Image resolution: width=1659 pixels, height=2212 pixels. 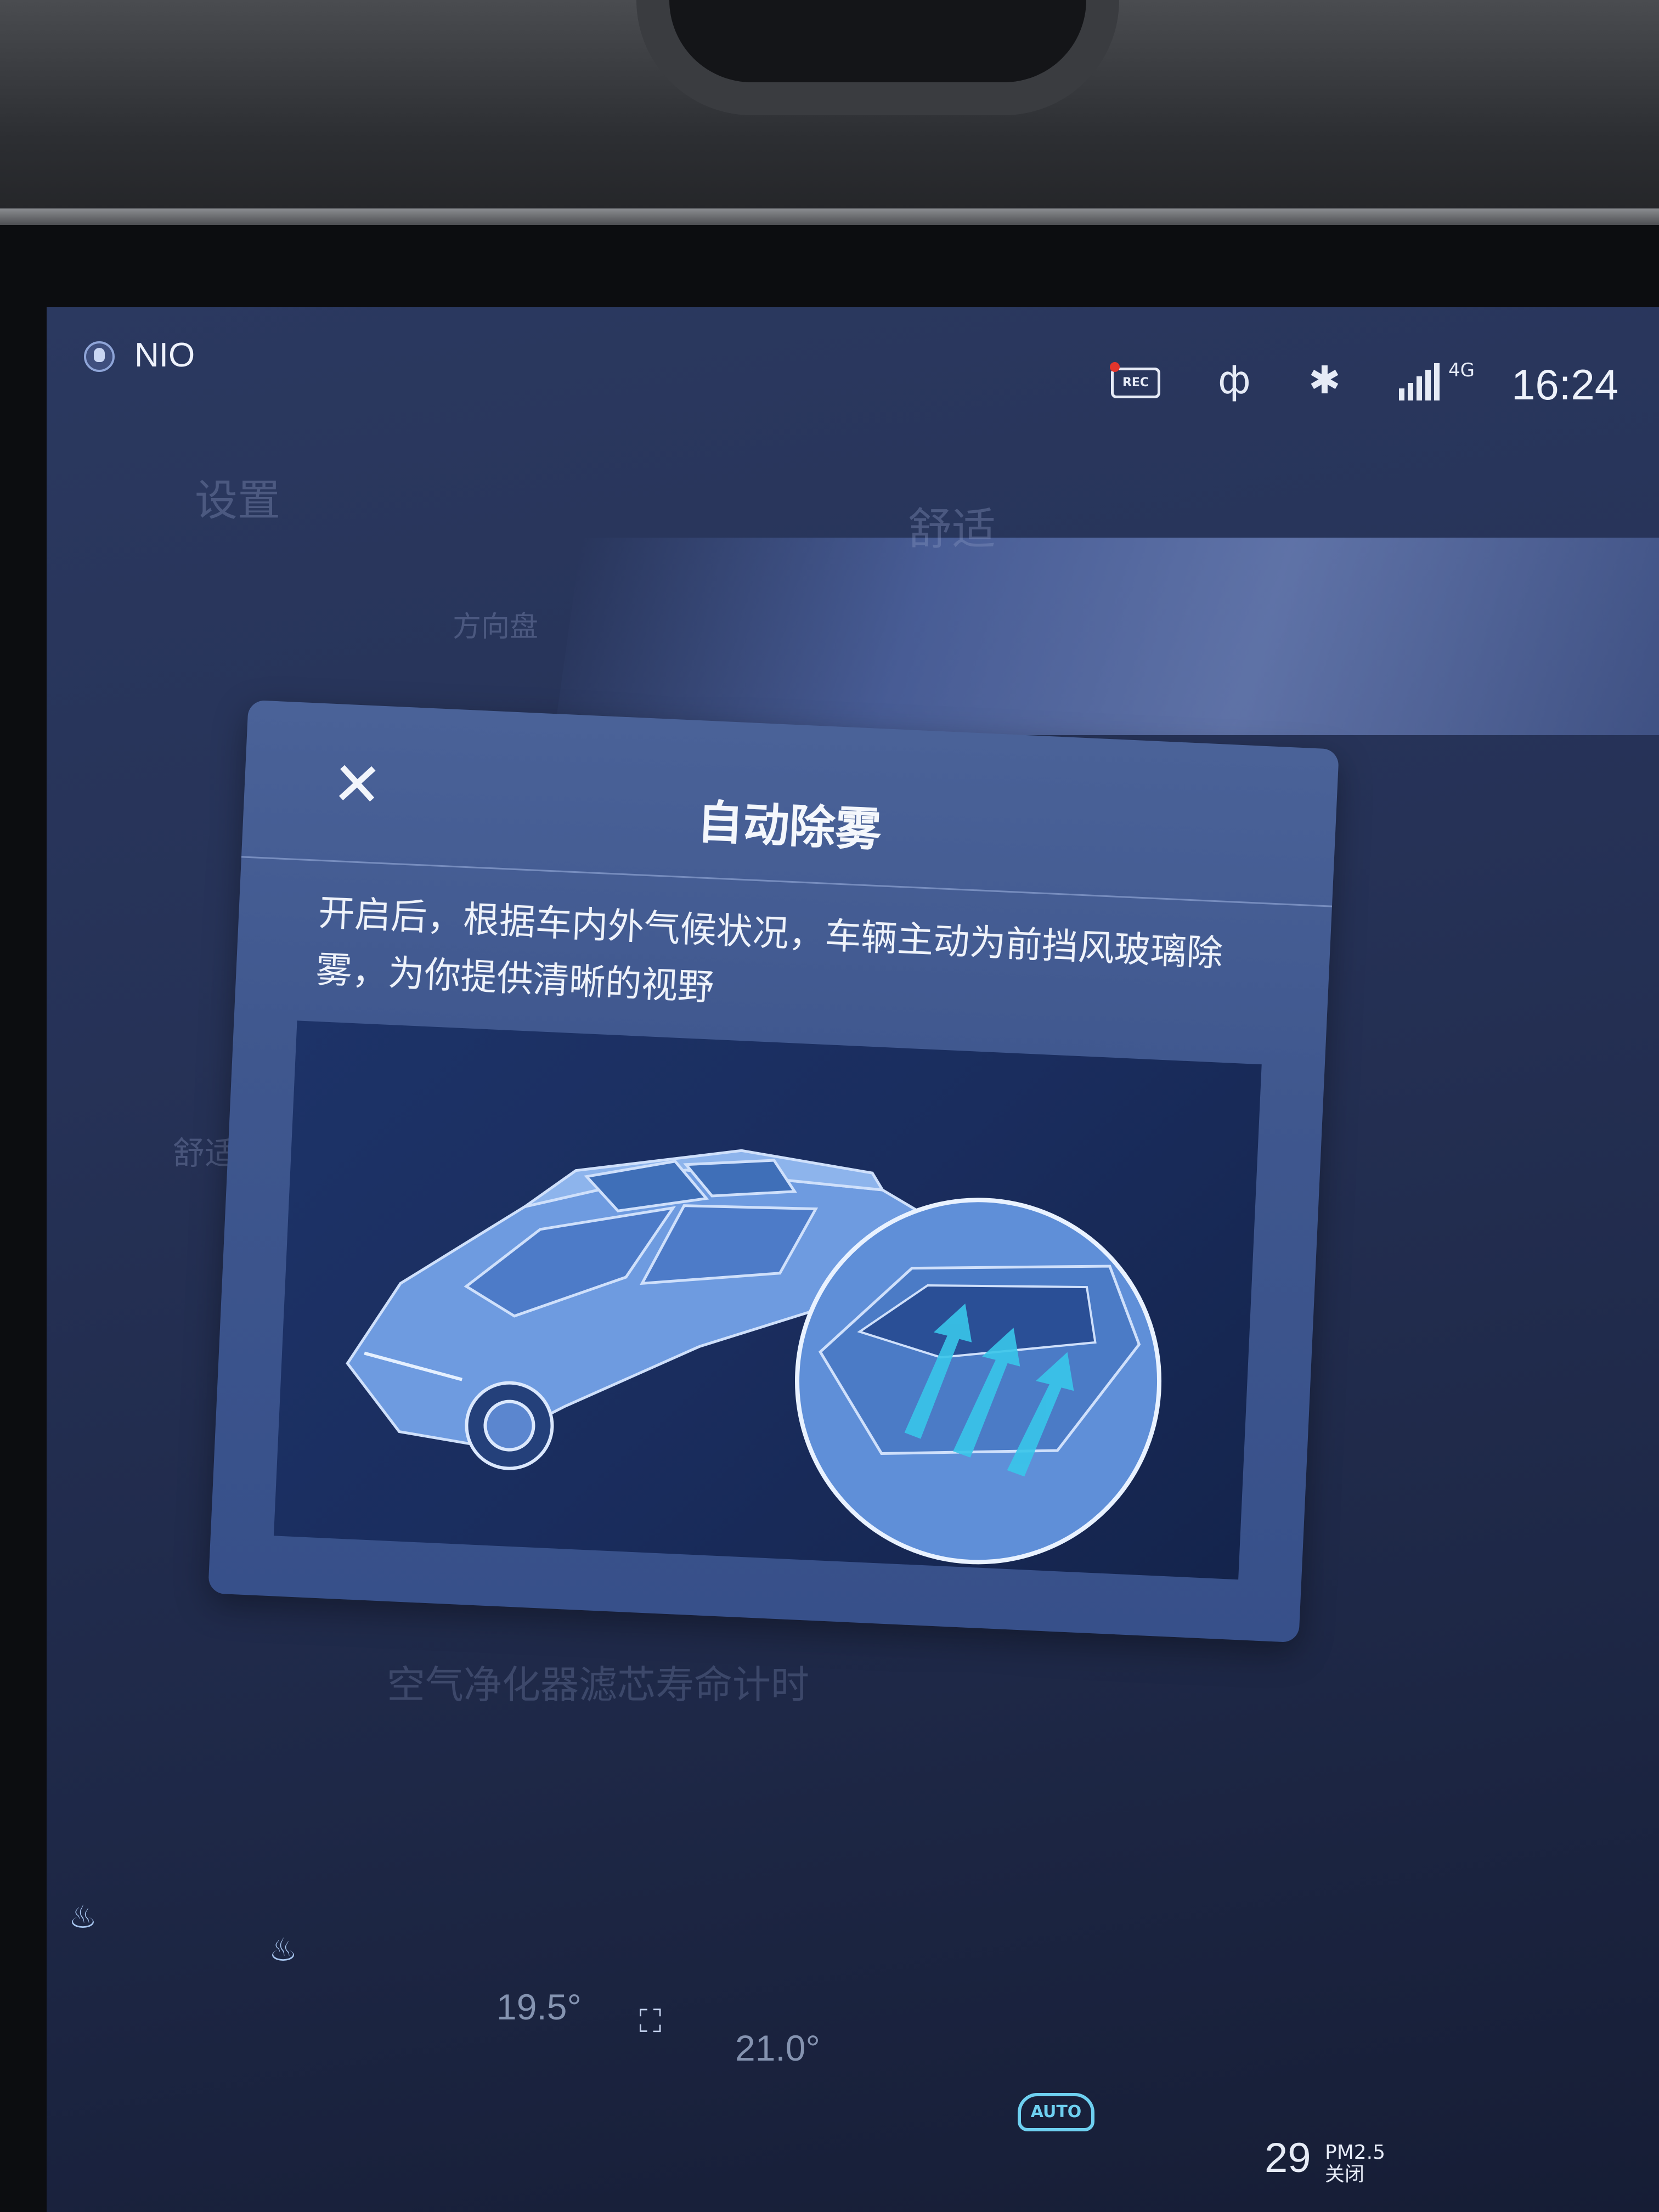 What do you see at coordinates (539, 2007) in the screenshot?
I see `driver-temperature: 19.5°` at bounding box center [539, 2007].